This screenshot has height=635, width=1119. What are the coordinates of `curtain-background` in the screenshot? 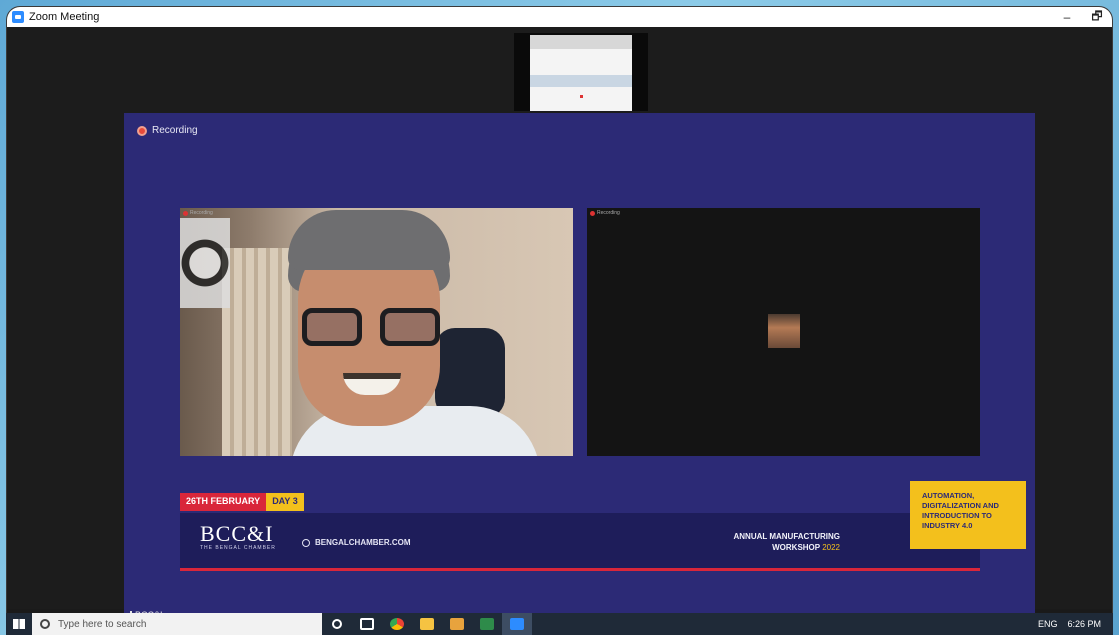 It's located at (257, 352).